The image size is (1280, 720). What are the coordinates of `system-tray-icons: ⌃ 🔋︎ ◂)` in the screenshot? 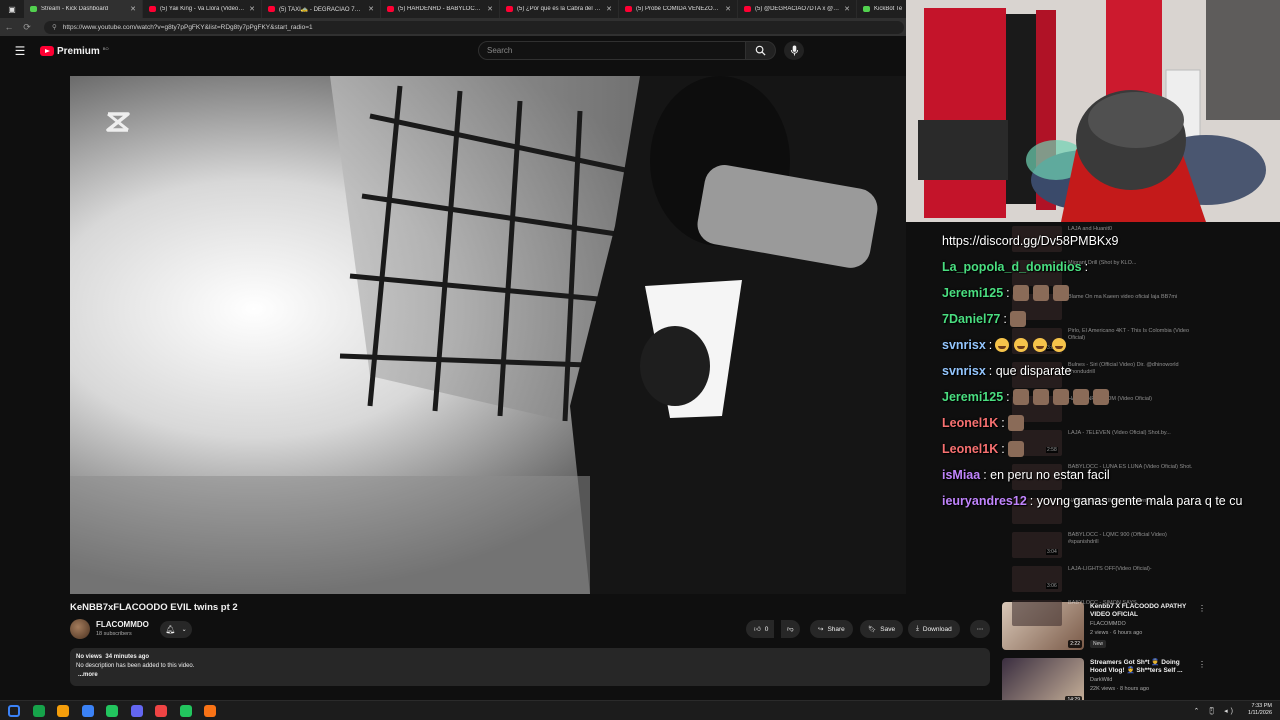 It's located at (1215, 711).